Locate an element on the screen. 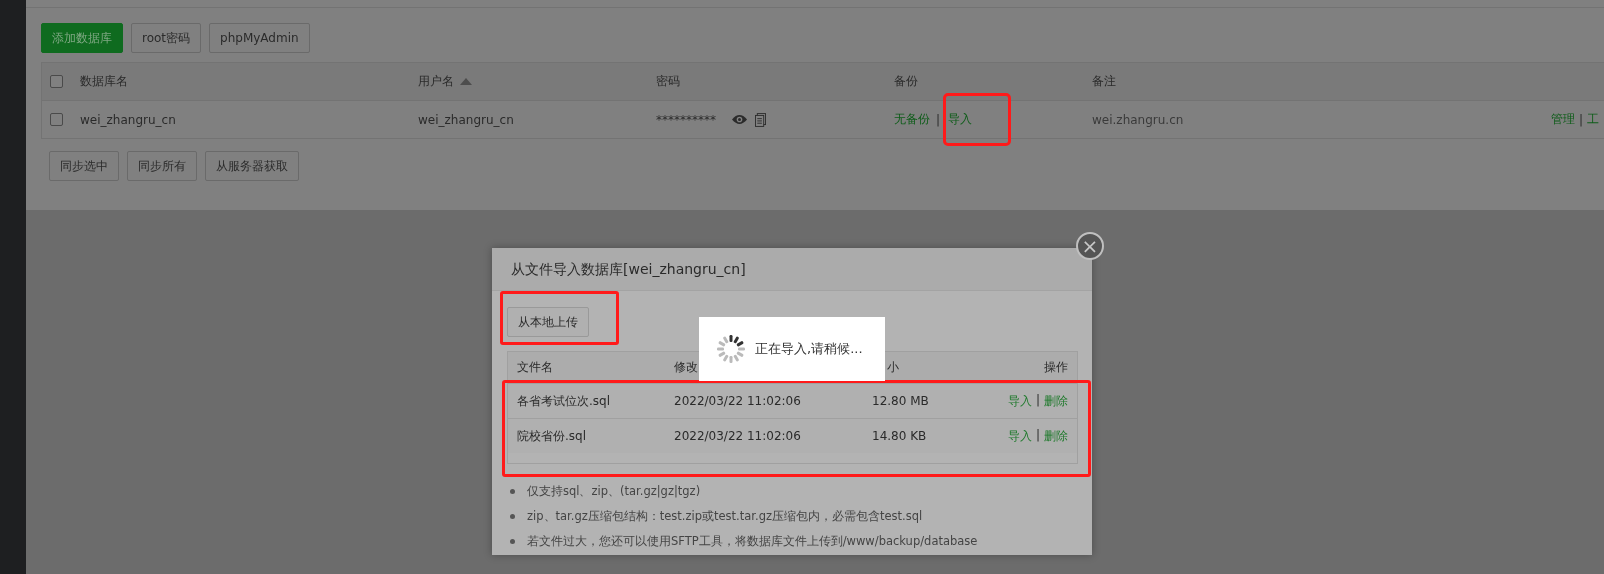 The image size is (1604, 574). file-name: 各省考试位次.sql is located at coordinates (564, 401).